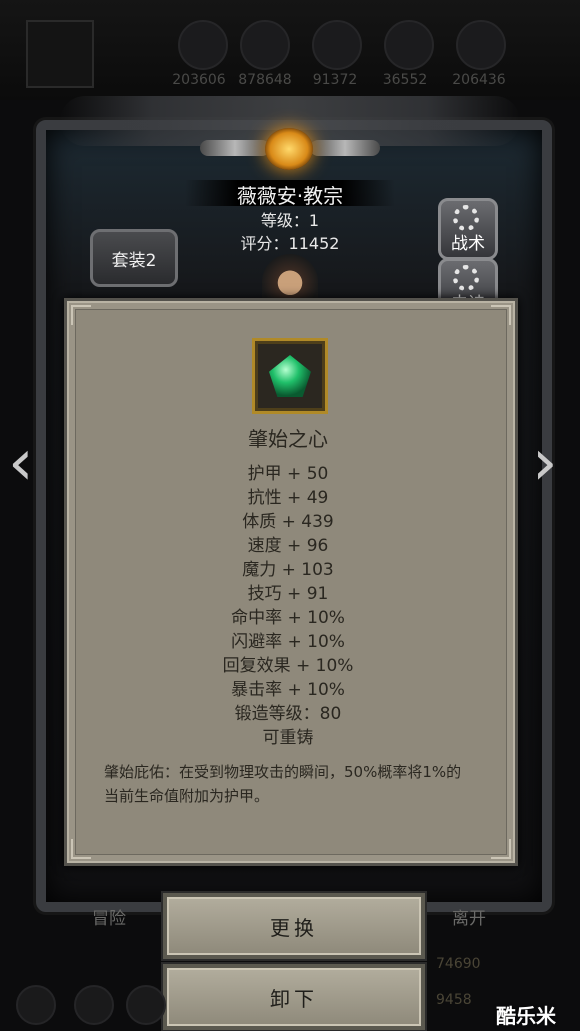 The width and height of the screenshot is (580, 1031). What do you see at coordinates (294, 926) in the screenshot?
I see `replace-button: 更换` at bounding box center [294, 926].